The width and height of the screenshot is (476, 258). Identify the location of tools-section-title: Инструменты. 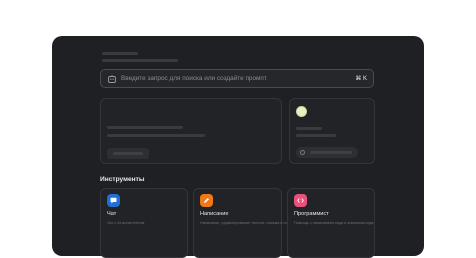
(122, 179).